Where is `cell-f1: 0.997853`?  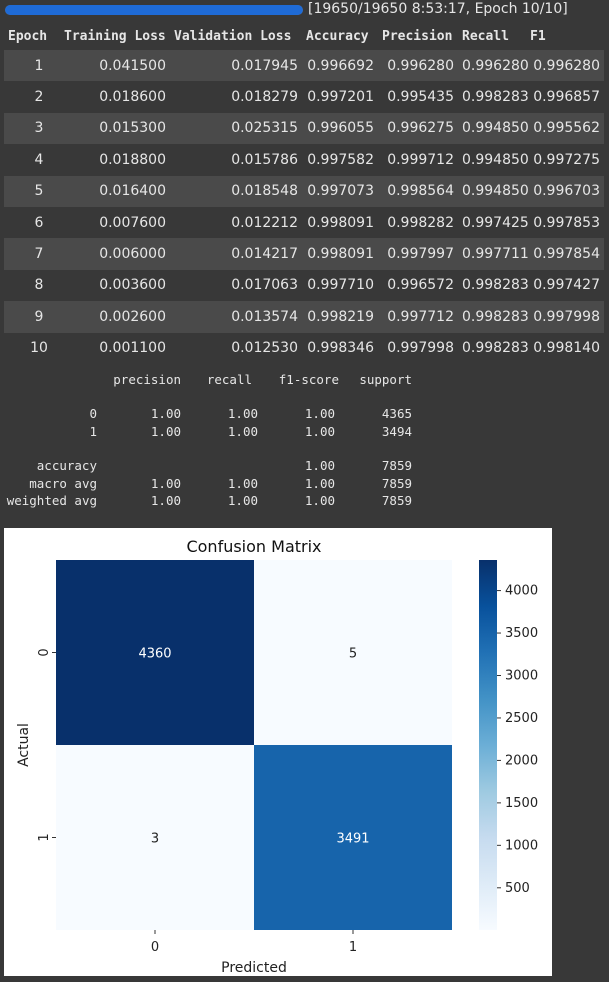 cell-f1: 0.997853 is located at coordinates (566, 222).